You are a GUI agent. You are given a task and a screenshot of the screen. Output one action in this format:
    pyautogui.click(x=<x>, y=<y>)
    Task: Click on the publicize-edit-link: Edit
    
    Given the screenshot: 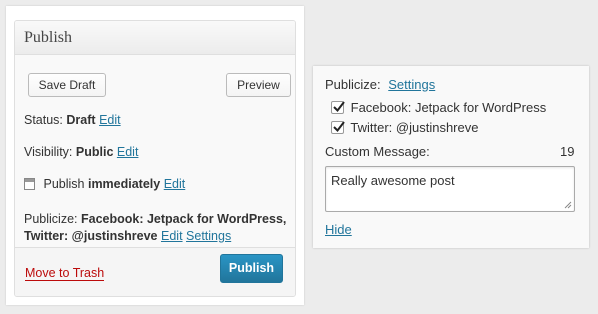 What is the action you would take?
    pyautogui.click(x=172, y=236)
    